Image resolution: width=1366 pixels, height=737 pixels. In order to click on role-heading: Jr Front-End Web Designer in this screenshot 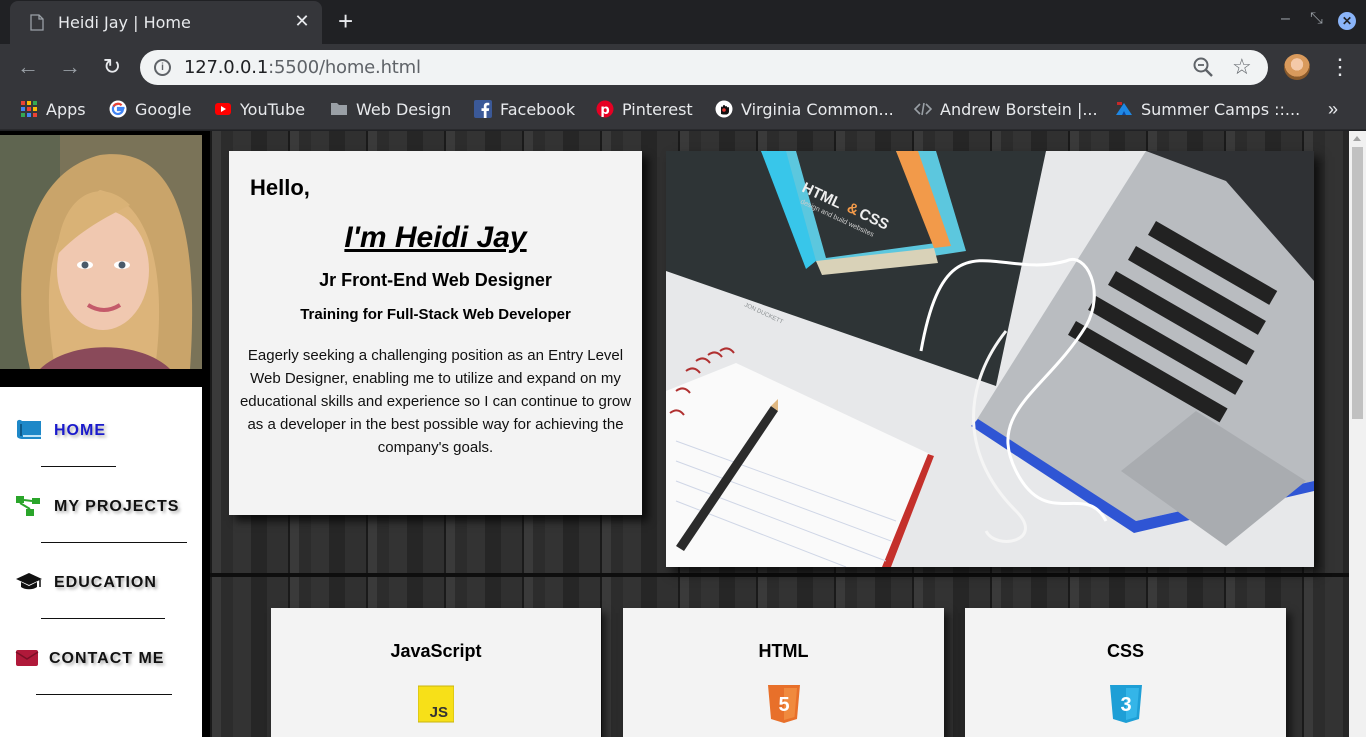, I will do `click(435, 280)`.